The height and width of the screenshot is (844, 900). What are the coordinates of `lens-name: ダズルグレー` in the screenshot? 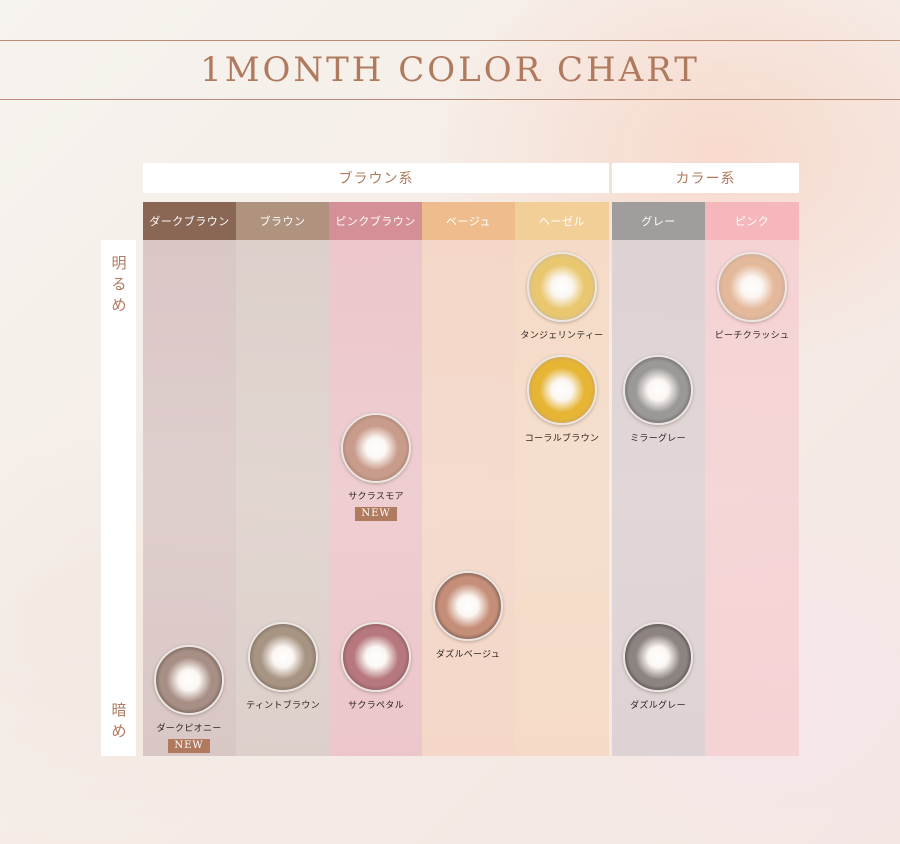 It's located at (658, 706).